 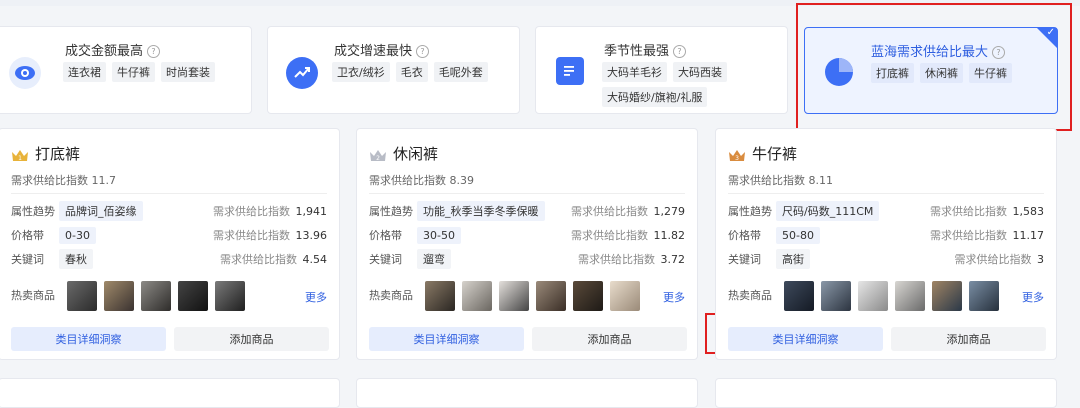 What do you see at coordinates (113, 49) in the screenshot?
I see `filter-title: 成交金额最高?` at bounding box center [113, 49].